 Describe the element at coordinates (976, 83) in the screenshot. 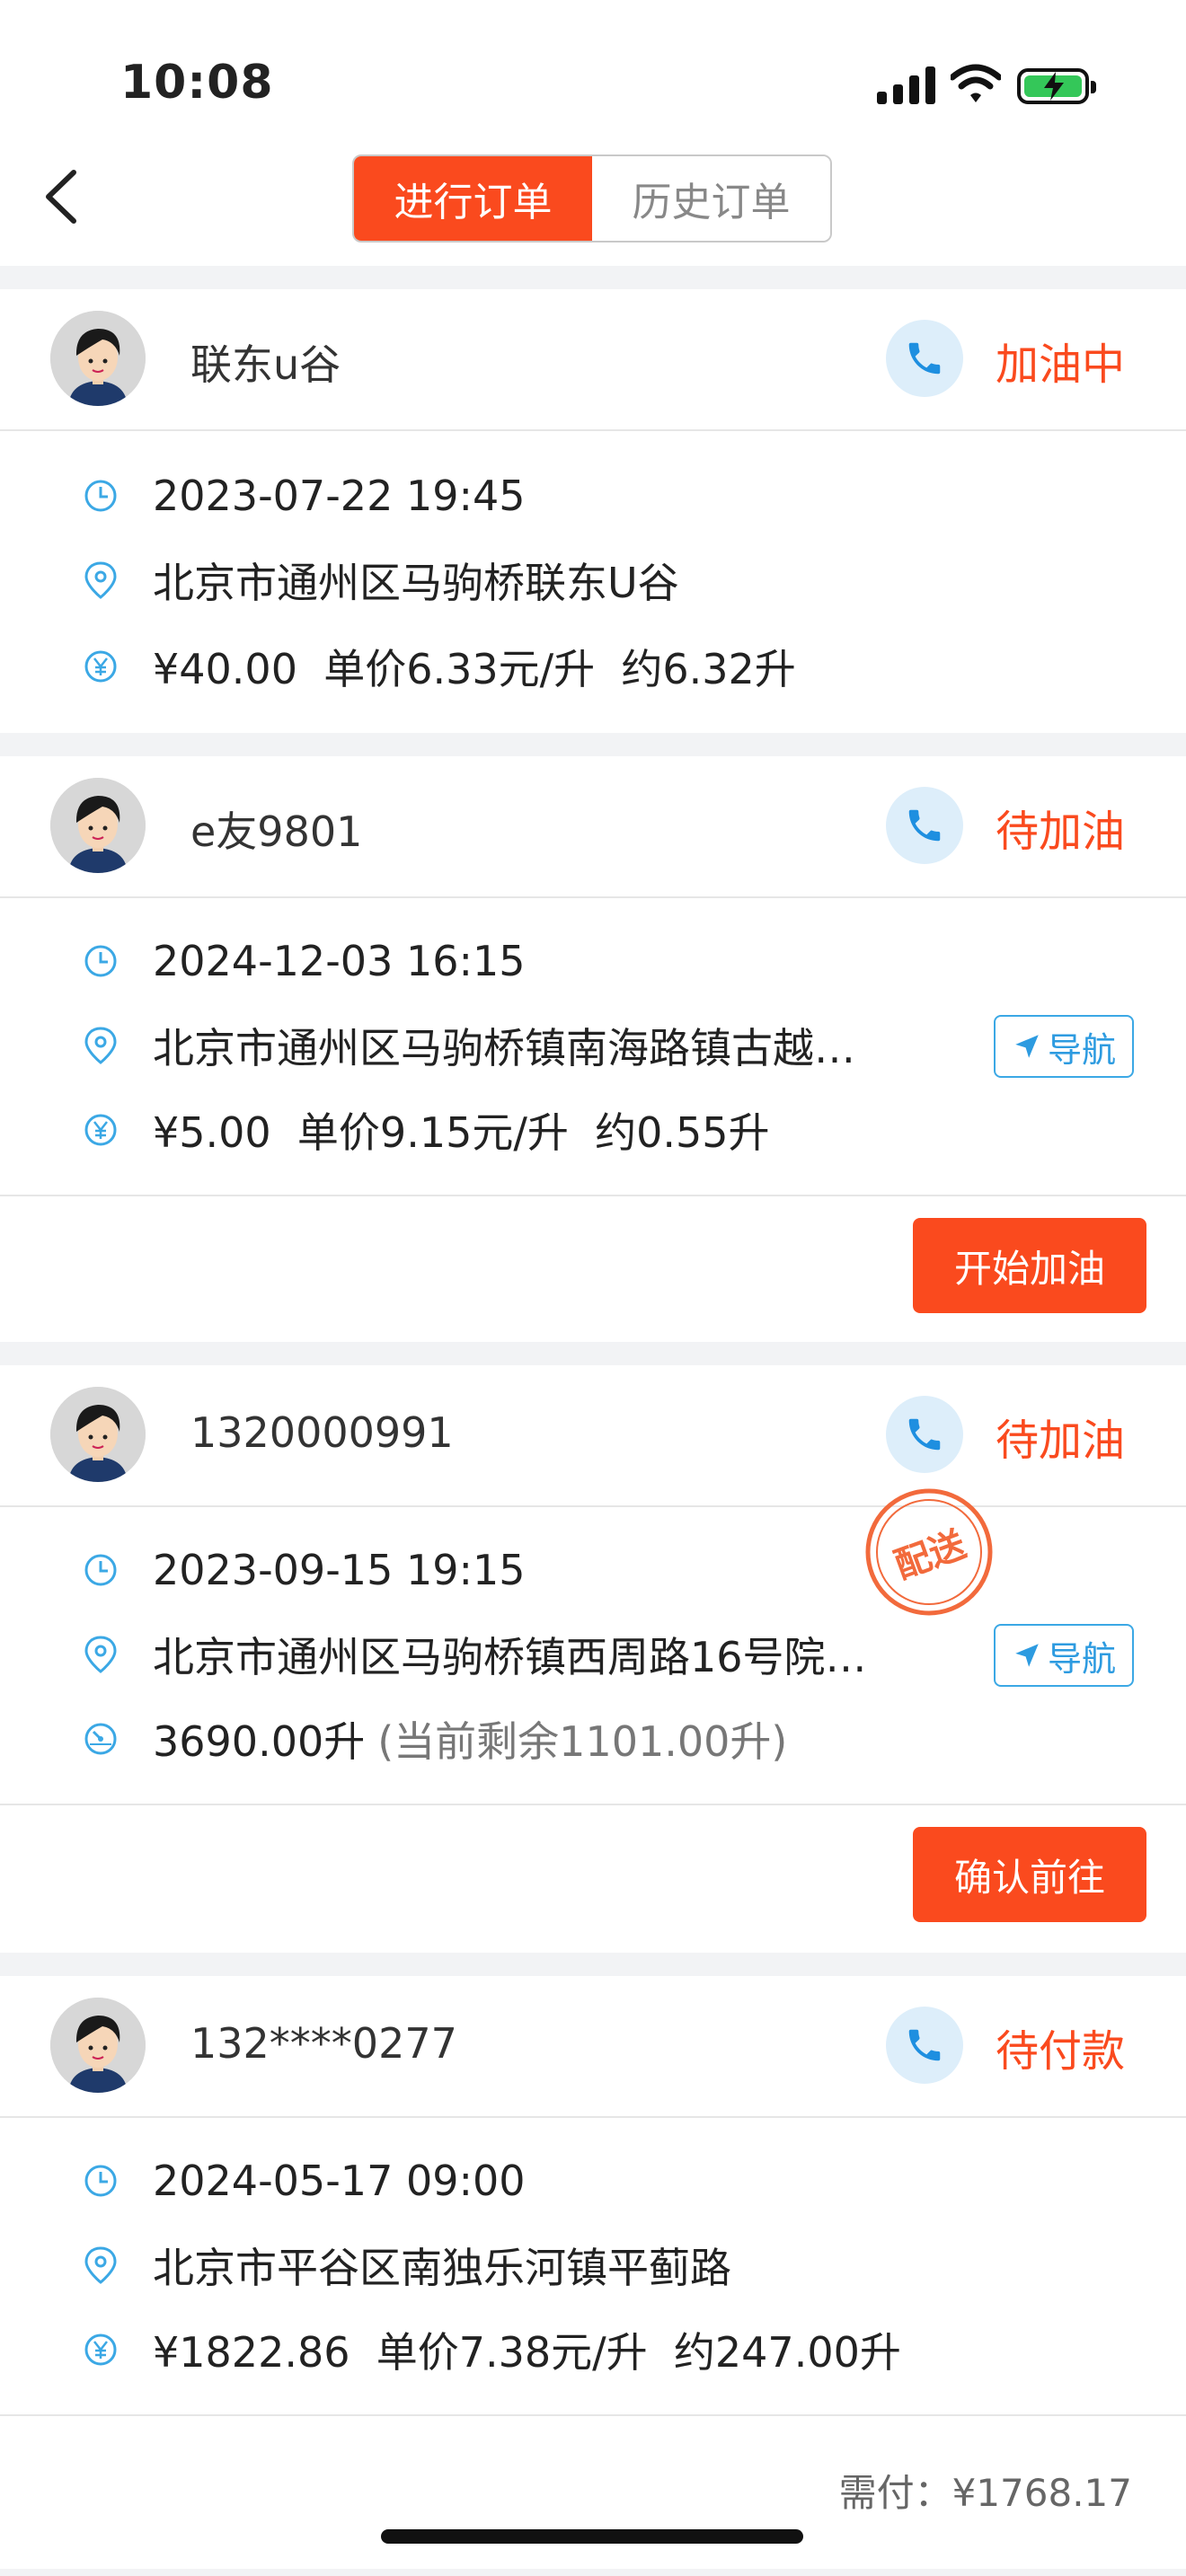

I see `wifi-icon` at that location.